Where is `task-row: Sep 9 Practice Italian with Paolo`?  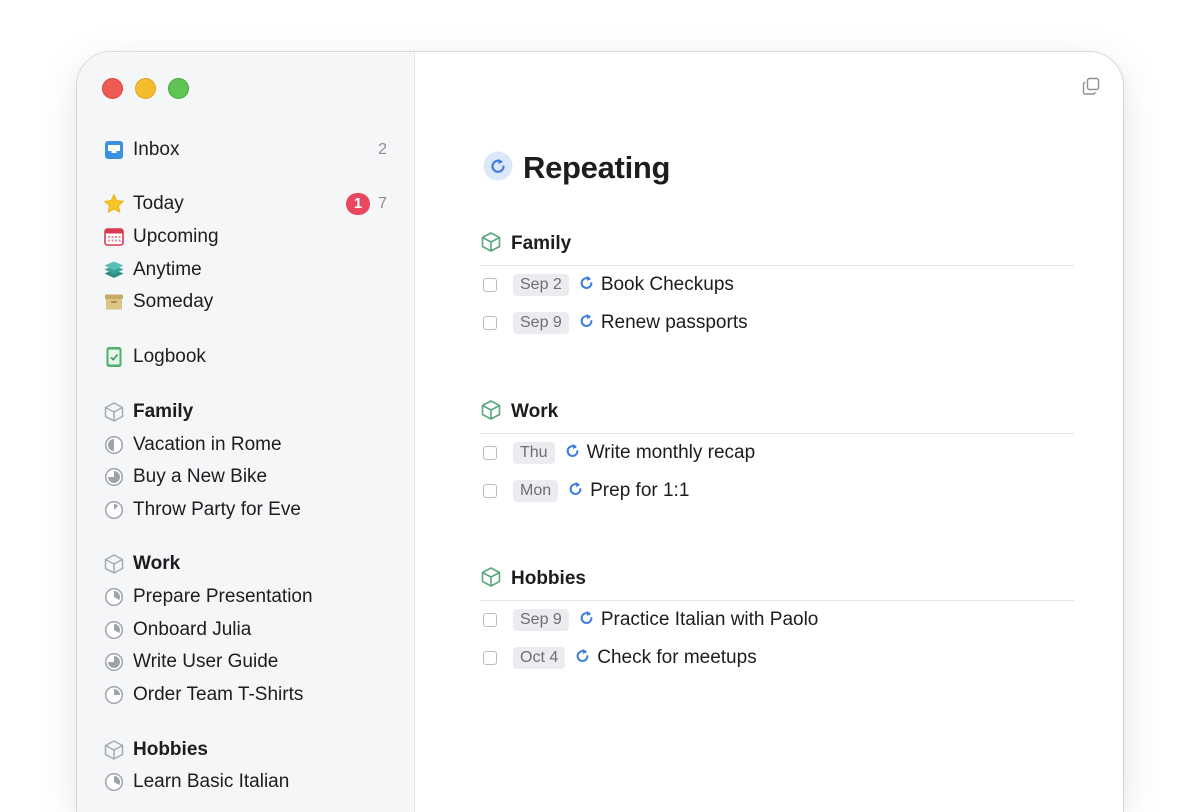
task-row: Sep 9 Practice Italian with Paolo is located at coordinates (777, 620).